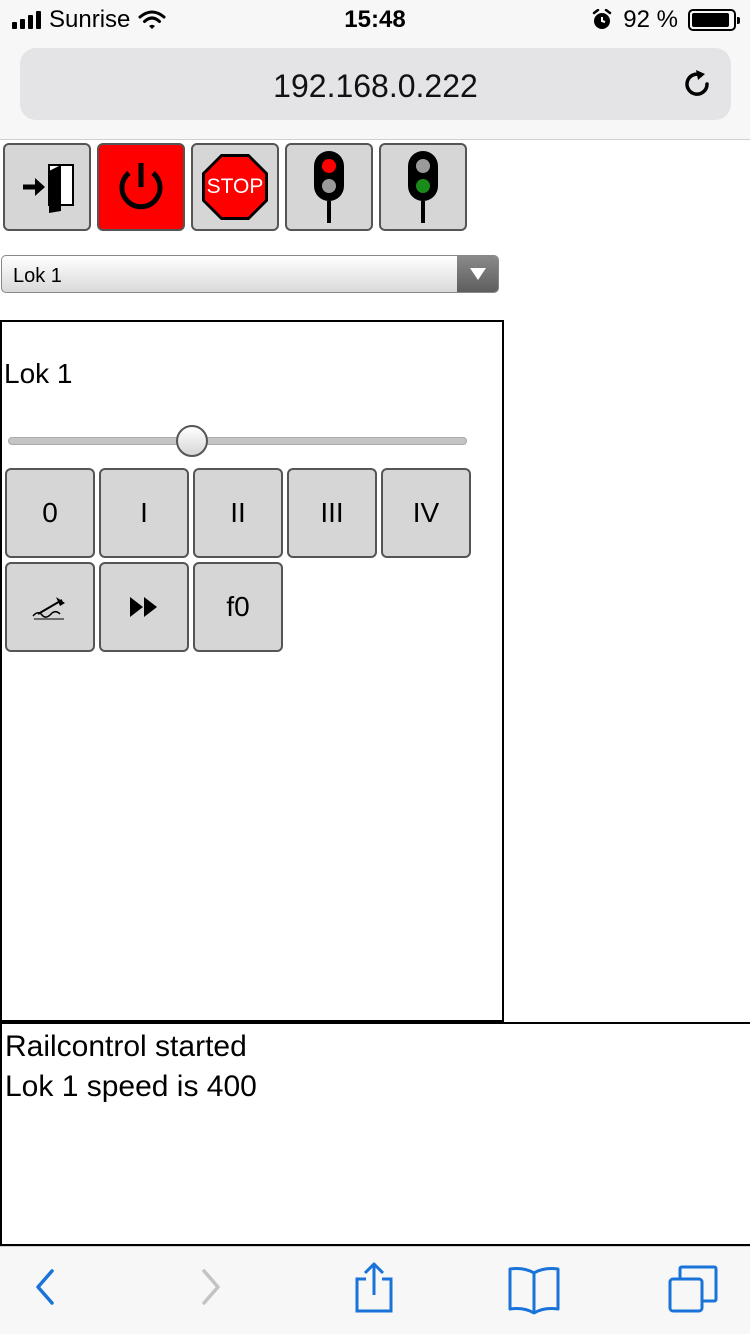 The width and height of the screenshot is (750, 1334). Describe the element at coordinates (694, 1289) in the screenshot. I see `tabs-icon` at that location.